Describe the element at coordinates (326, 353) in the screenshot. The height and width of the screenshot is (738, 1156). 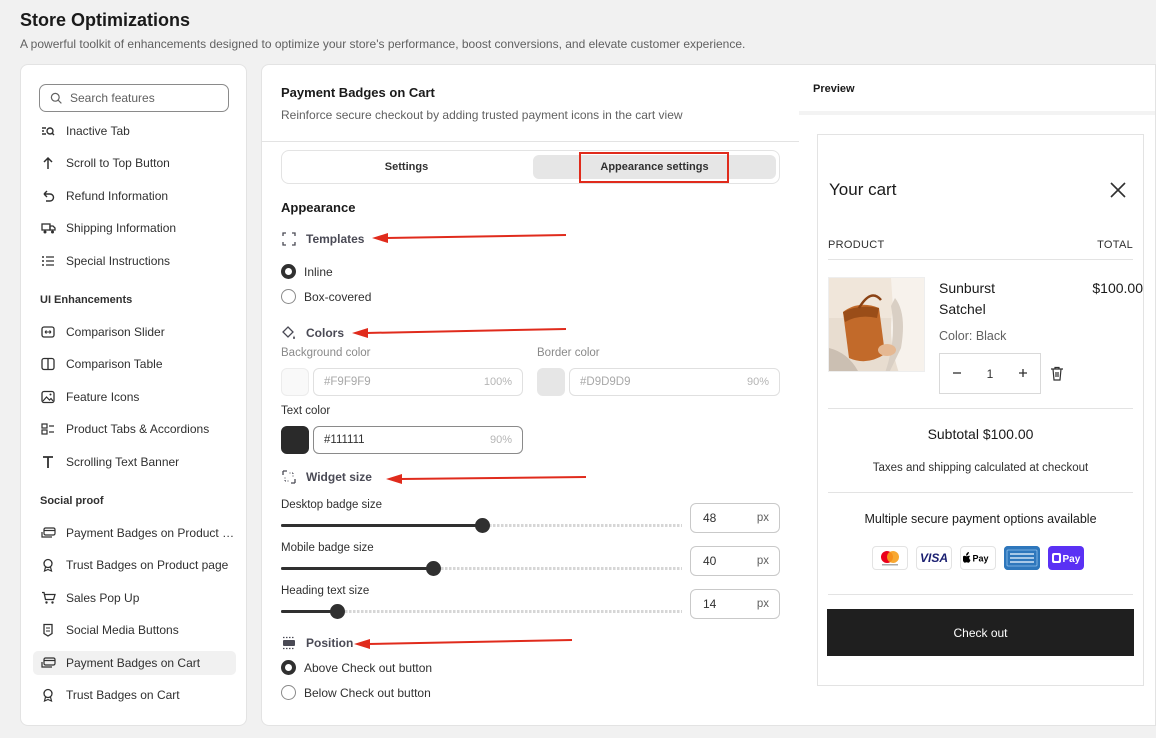
I see `background-color-label: Background color` at that location.